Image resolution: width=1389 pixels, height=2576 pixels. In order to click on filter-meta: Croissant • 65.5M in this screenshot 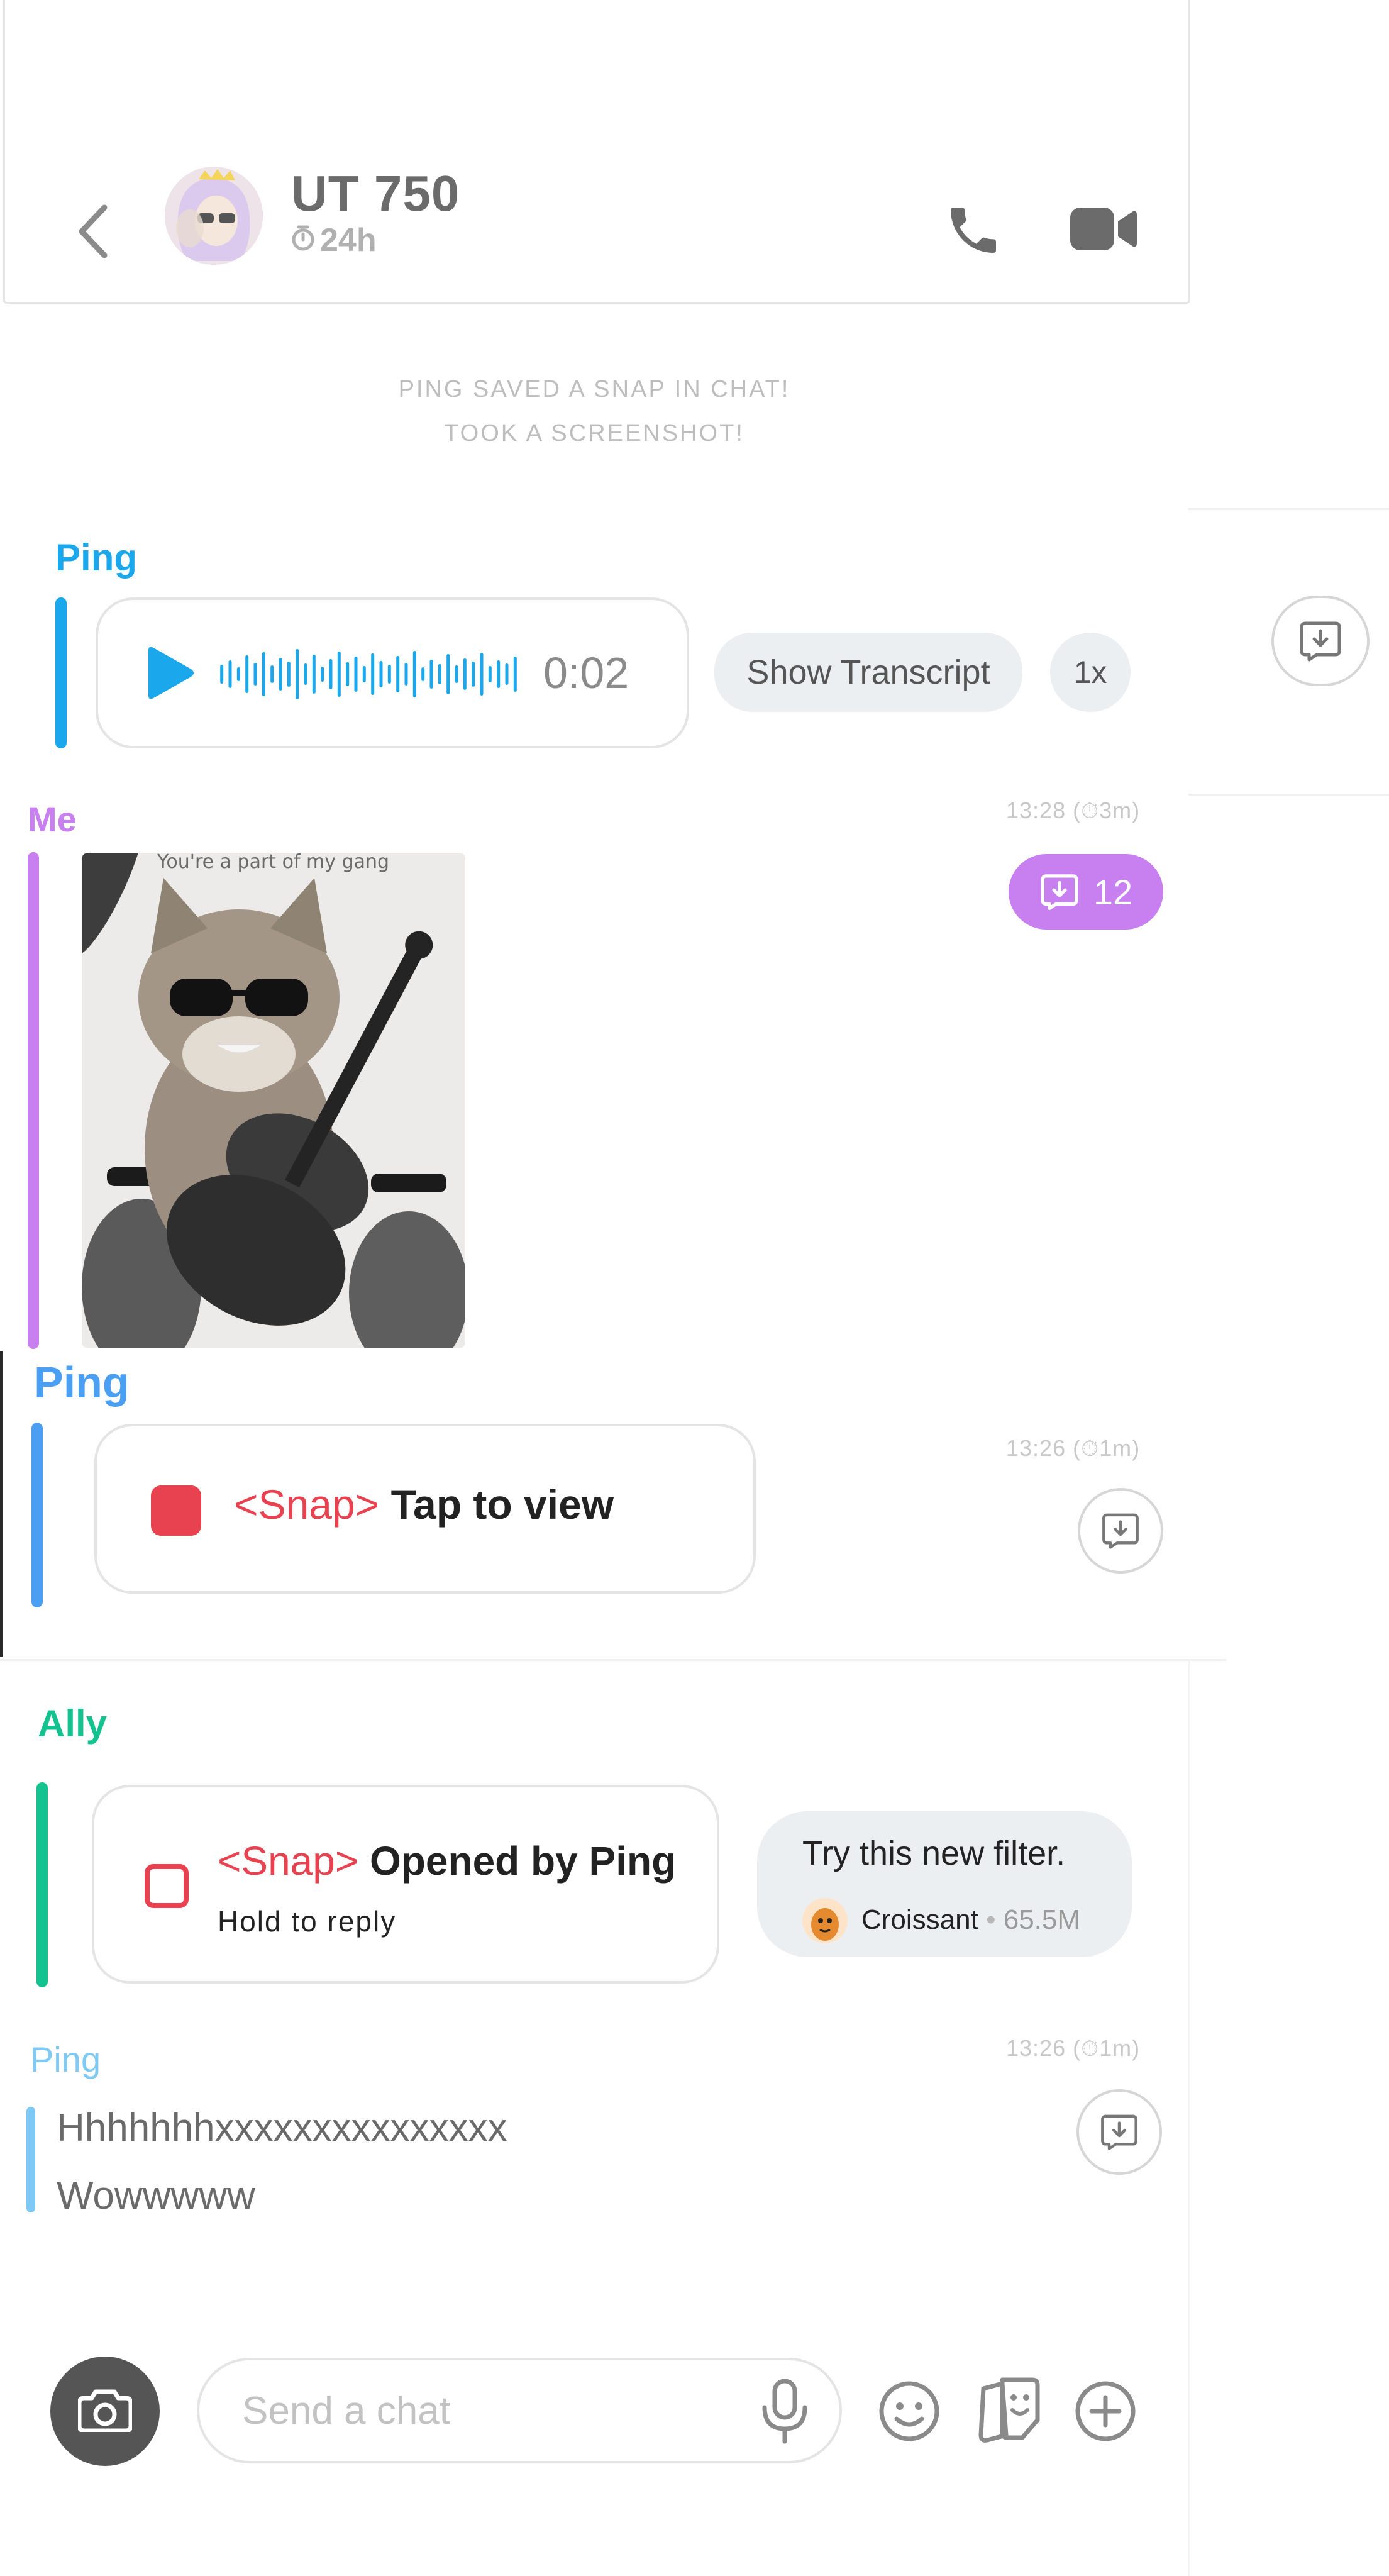, I will do `click(970, 1920)`.